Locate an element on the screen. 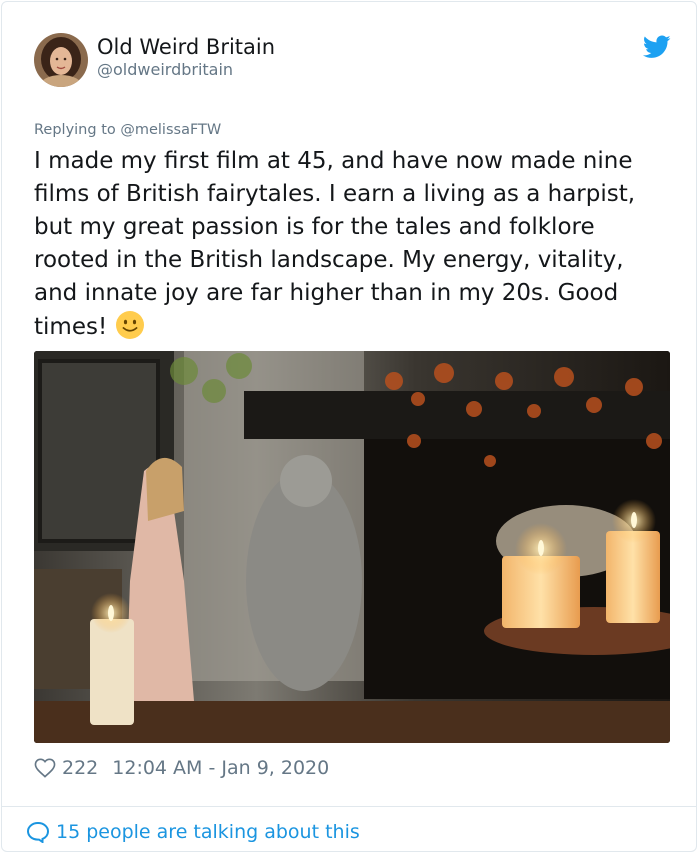 The image size is (700, 854). reply-to-handle: @melissaFTW is located at coordinates (170, 130).